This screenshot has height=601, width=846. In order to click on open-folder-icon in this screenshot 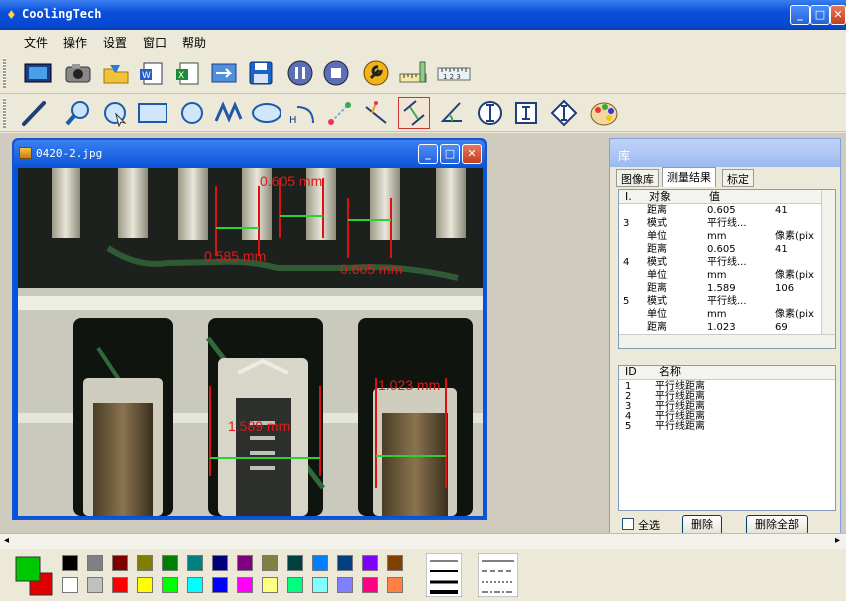, I will do `click(116, 73)`.